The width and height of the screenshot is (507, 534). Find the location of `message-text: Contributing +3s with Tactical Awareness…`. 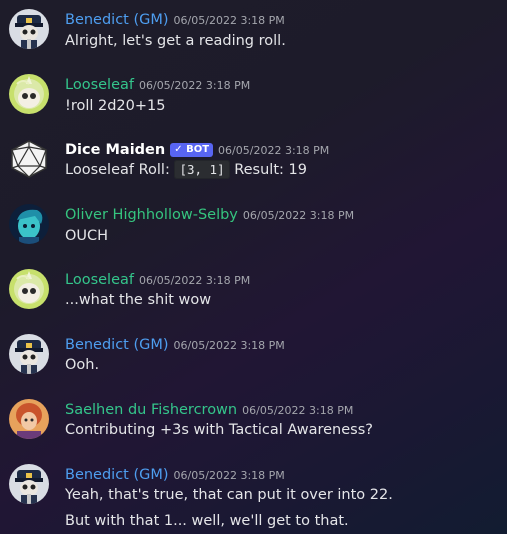

message-text: Contributing +3s with Tactical Awareness… is located at coordinates (219, 430).